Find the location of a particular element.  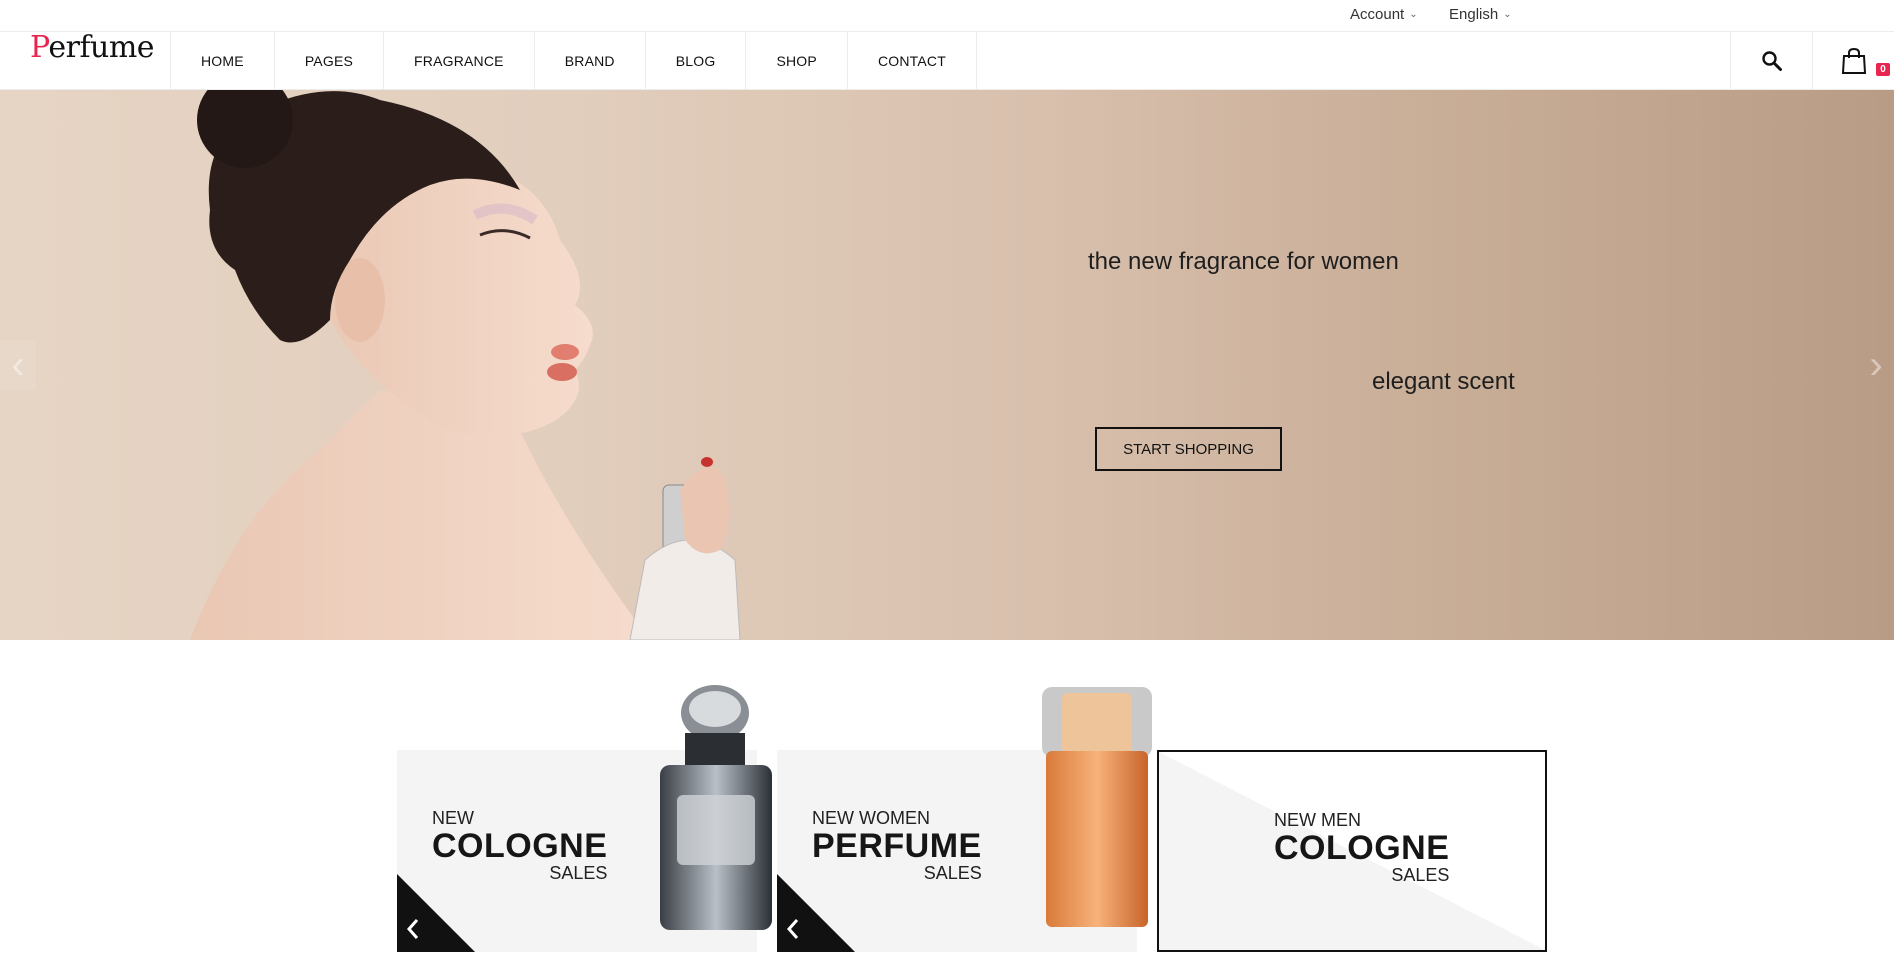

banner-text: NEW MEN COLOGNE SALES is located at coordinates (1361, 848).